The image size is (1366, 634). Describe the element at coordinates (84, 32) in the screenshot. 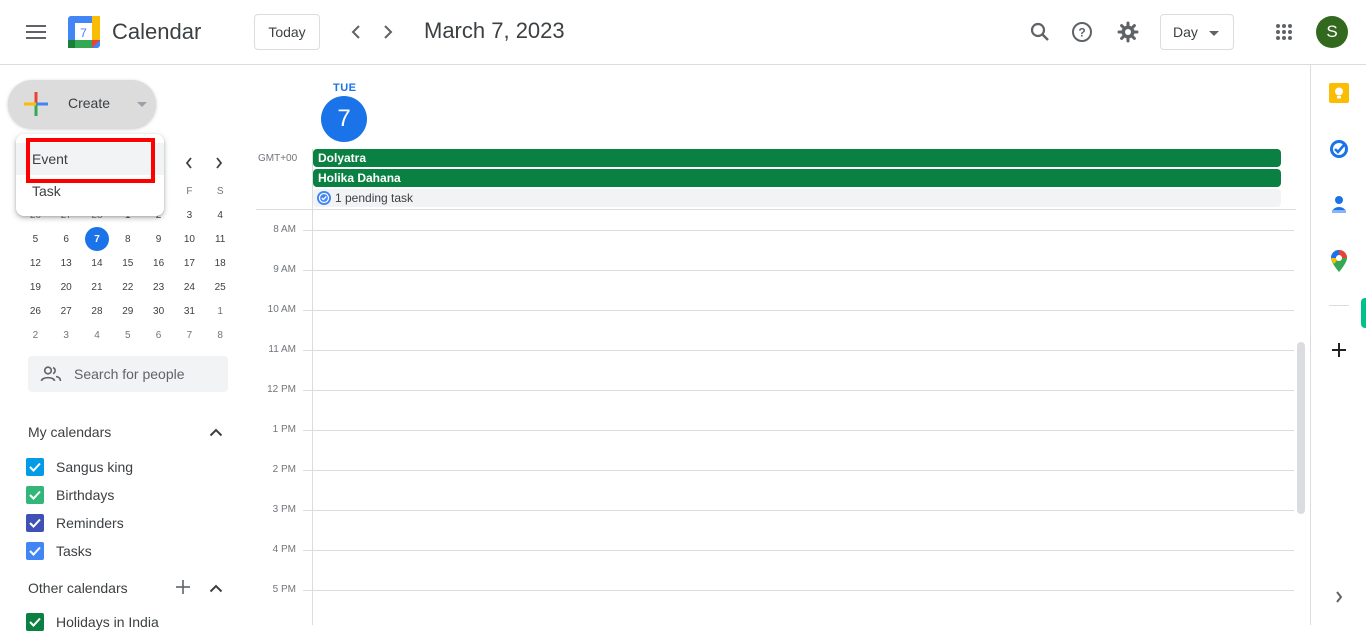

I see `calendar-logo: 7` at that location.